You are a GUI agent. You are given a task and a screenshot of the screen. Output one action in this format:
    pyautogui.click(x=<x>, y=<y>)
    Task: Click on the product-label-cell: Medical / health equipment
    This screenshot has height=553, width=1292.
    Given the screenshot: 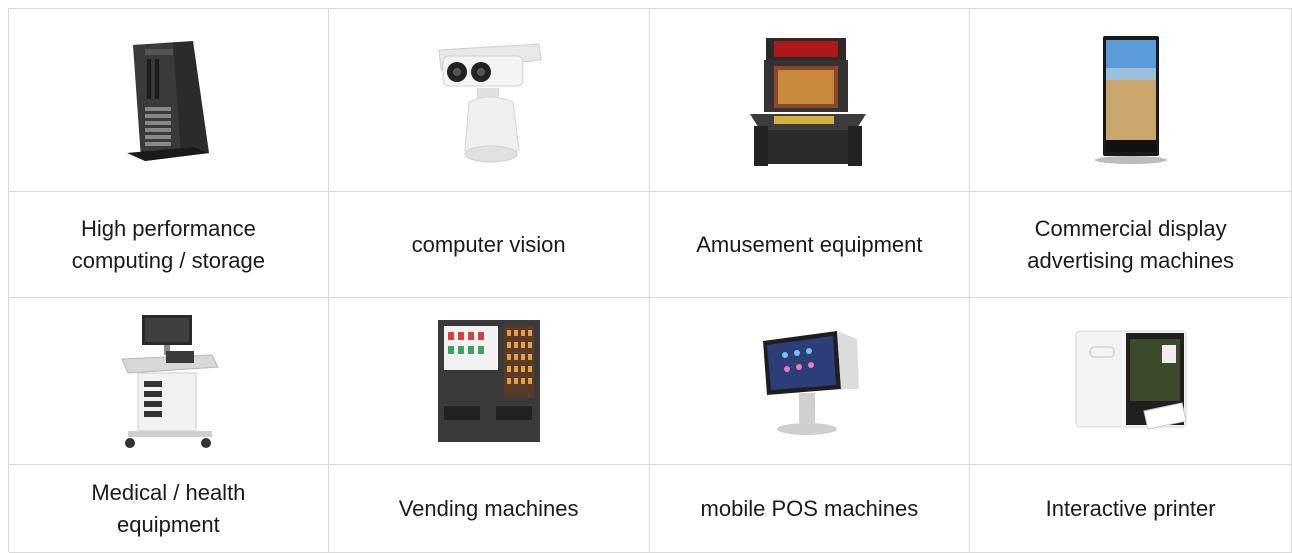 What is the action you would take?
    pyautogui.click(x=169, y=509)
    